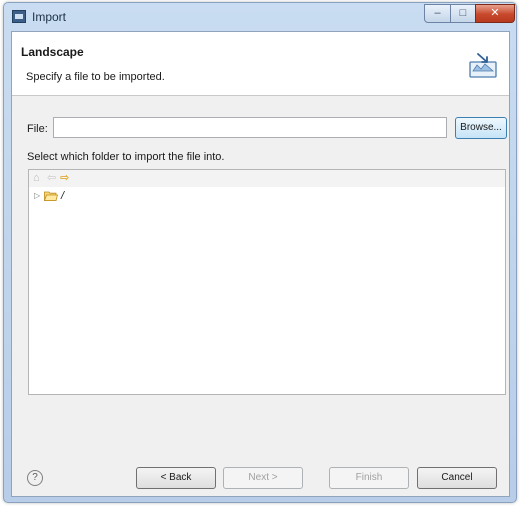  Describe the element at coordinates (369, 478) in the screenshot. I see `finish-button: Finish` at that location.